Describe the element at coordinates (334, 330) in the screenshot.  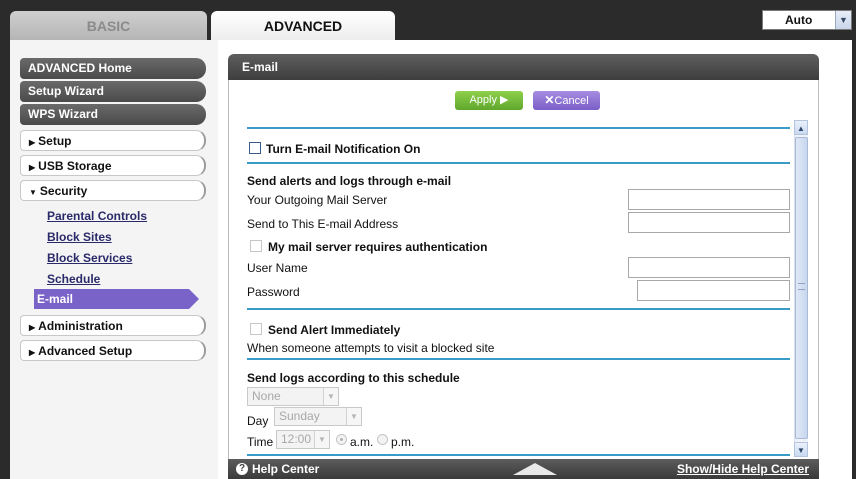
I see `alert-immediately-label: Send Alert Immediately` at that location.